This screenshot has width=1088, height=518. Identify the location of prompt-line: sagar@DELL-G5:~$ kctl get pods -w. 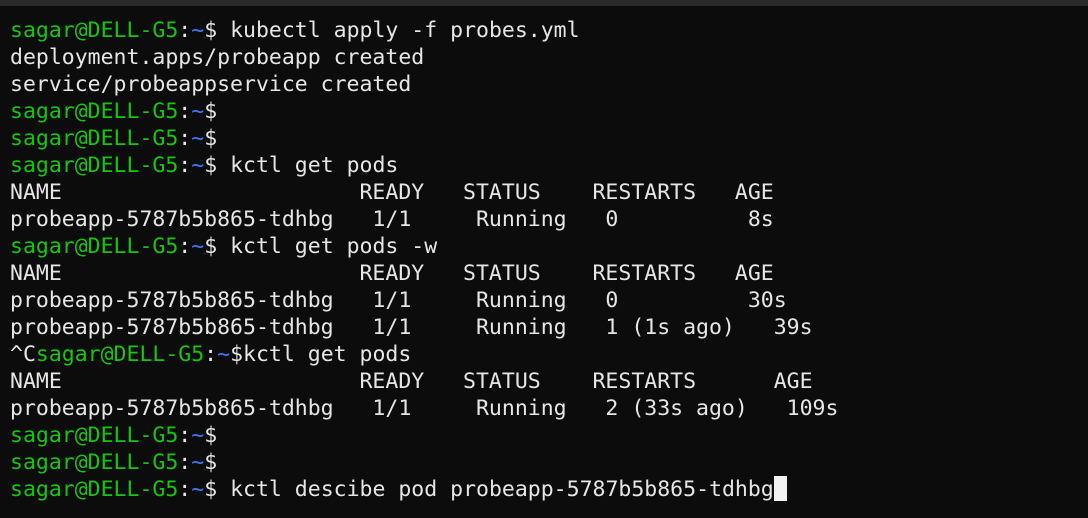
(545, 246).